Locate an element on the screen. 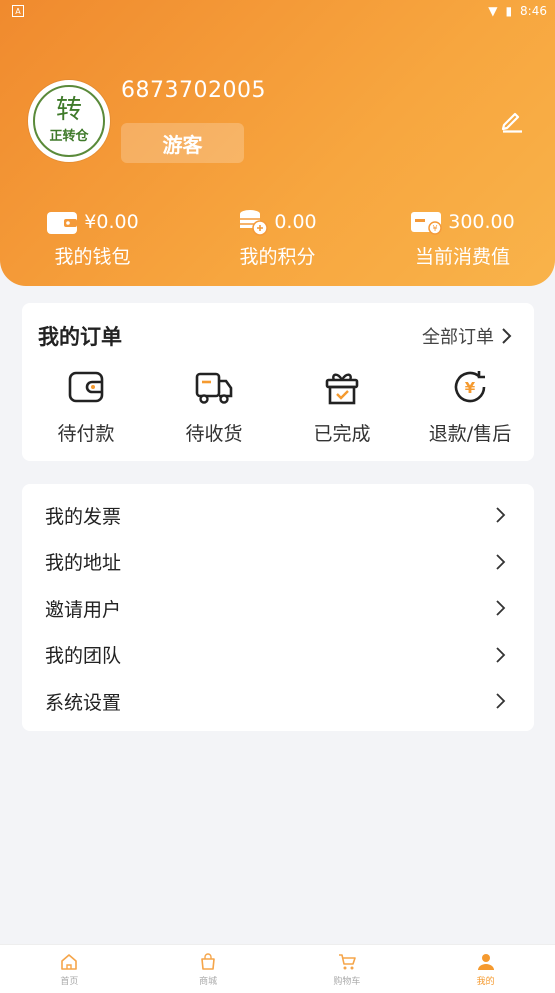 The width and height of the screenshot is (555, 993). tab-label: 我的 is located at coordinates (485, 981).